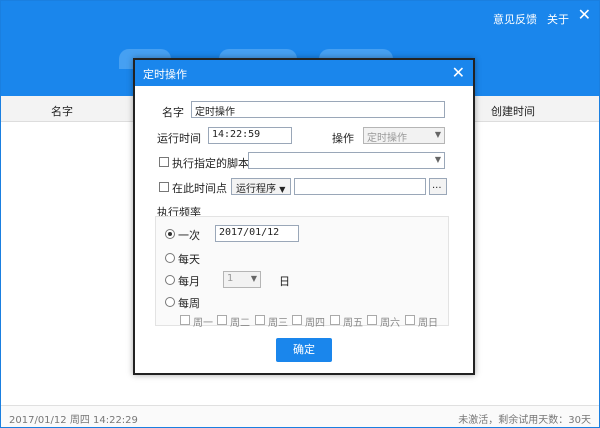 The height and width of the screenshot is (428, 600). I want to click on feedback-link: 意见反馈, so click(515, 19).